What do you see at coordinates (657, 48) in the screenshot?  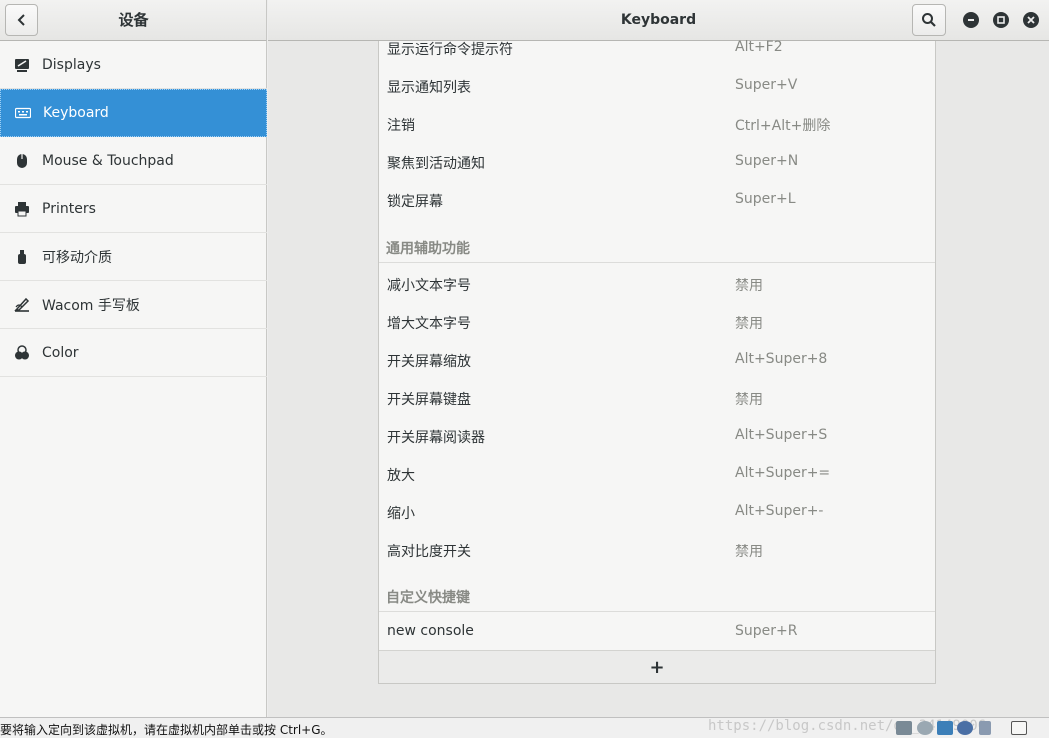 I see `shortcut-row: 显示运行命令提示符 Alt+F2` at bounding box center [657, 48].